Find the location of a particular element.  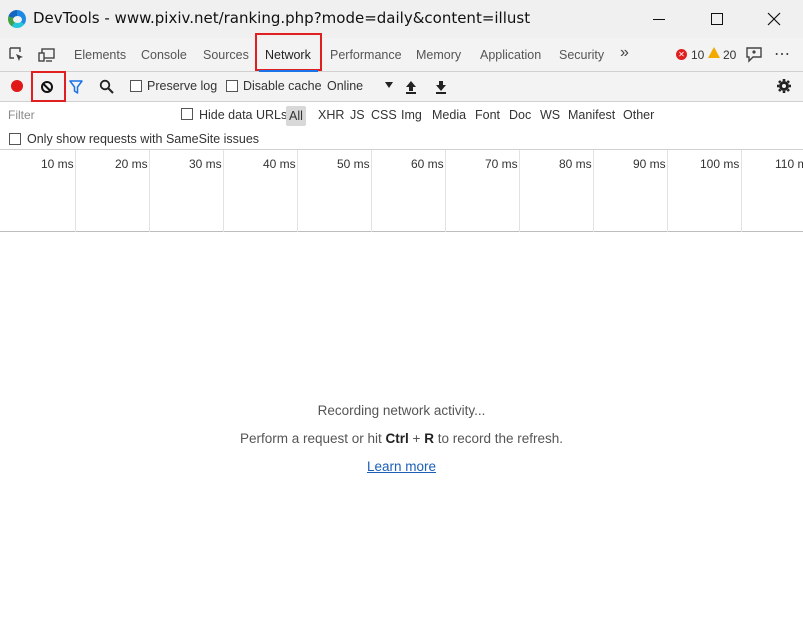

timeline-tick-label: 10 ms is located at coordinates (57, 164).